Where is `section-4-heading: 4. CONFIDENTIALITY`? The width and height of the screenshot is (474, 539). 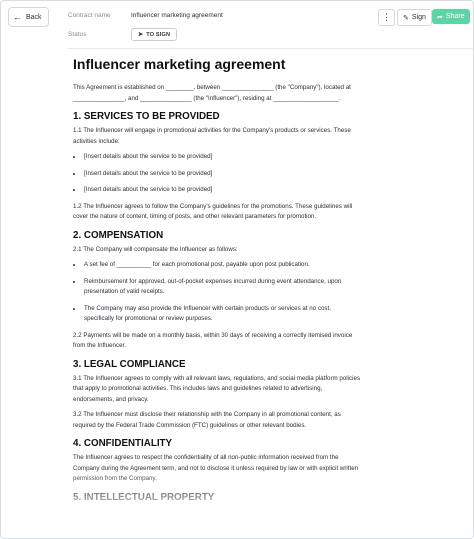 section-4-heading: 4. CONFIDENTIALITY is located at coordinates (123, 443).